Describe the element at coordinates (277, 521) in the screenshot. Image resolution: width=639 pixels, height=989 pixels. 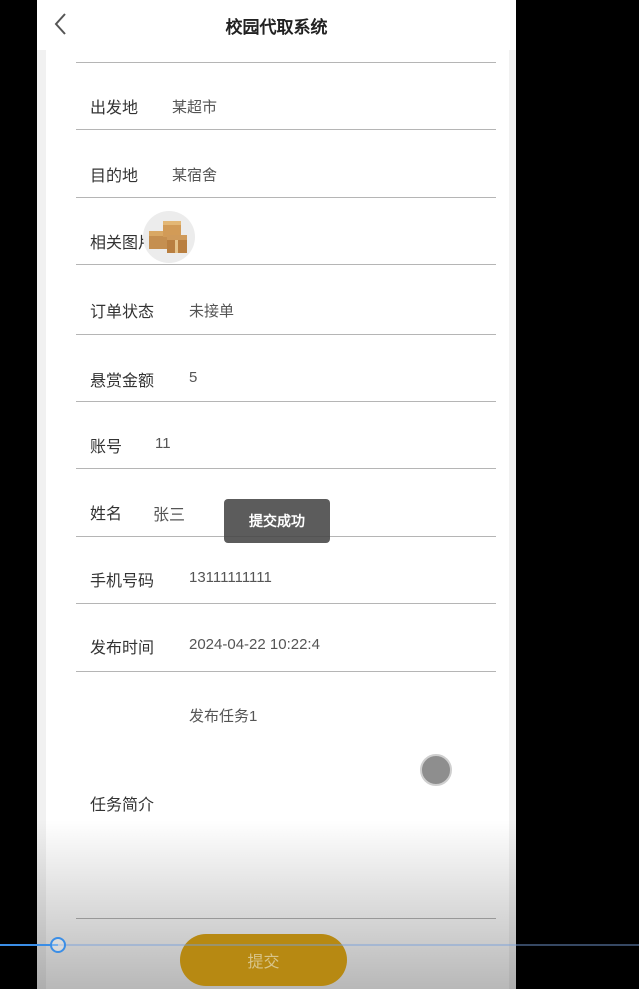
I see `success-toast: 提交成功` at that location.